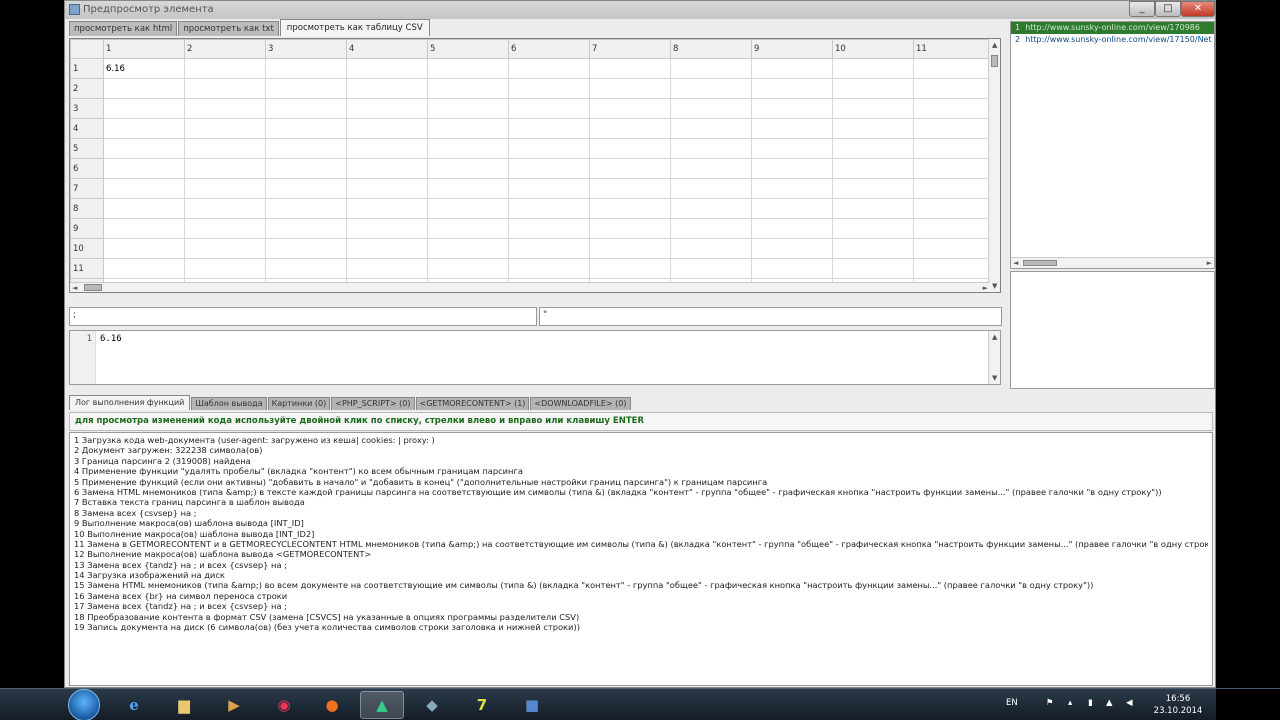  What do you see at coordinates (144, 49) in the screenshot?
I see `column-header: 1` at bounding box center [144, 49].